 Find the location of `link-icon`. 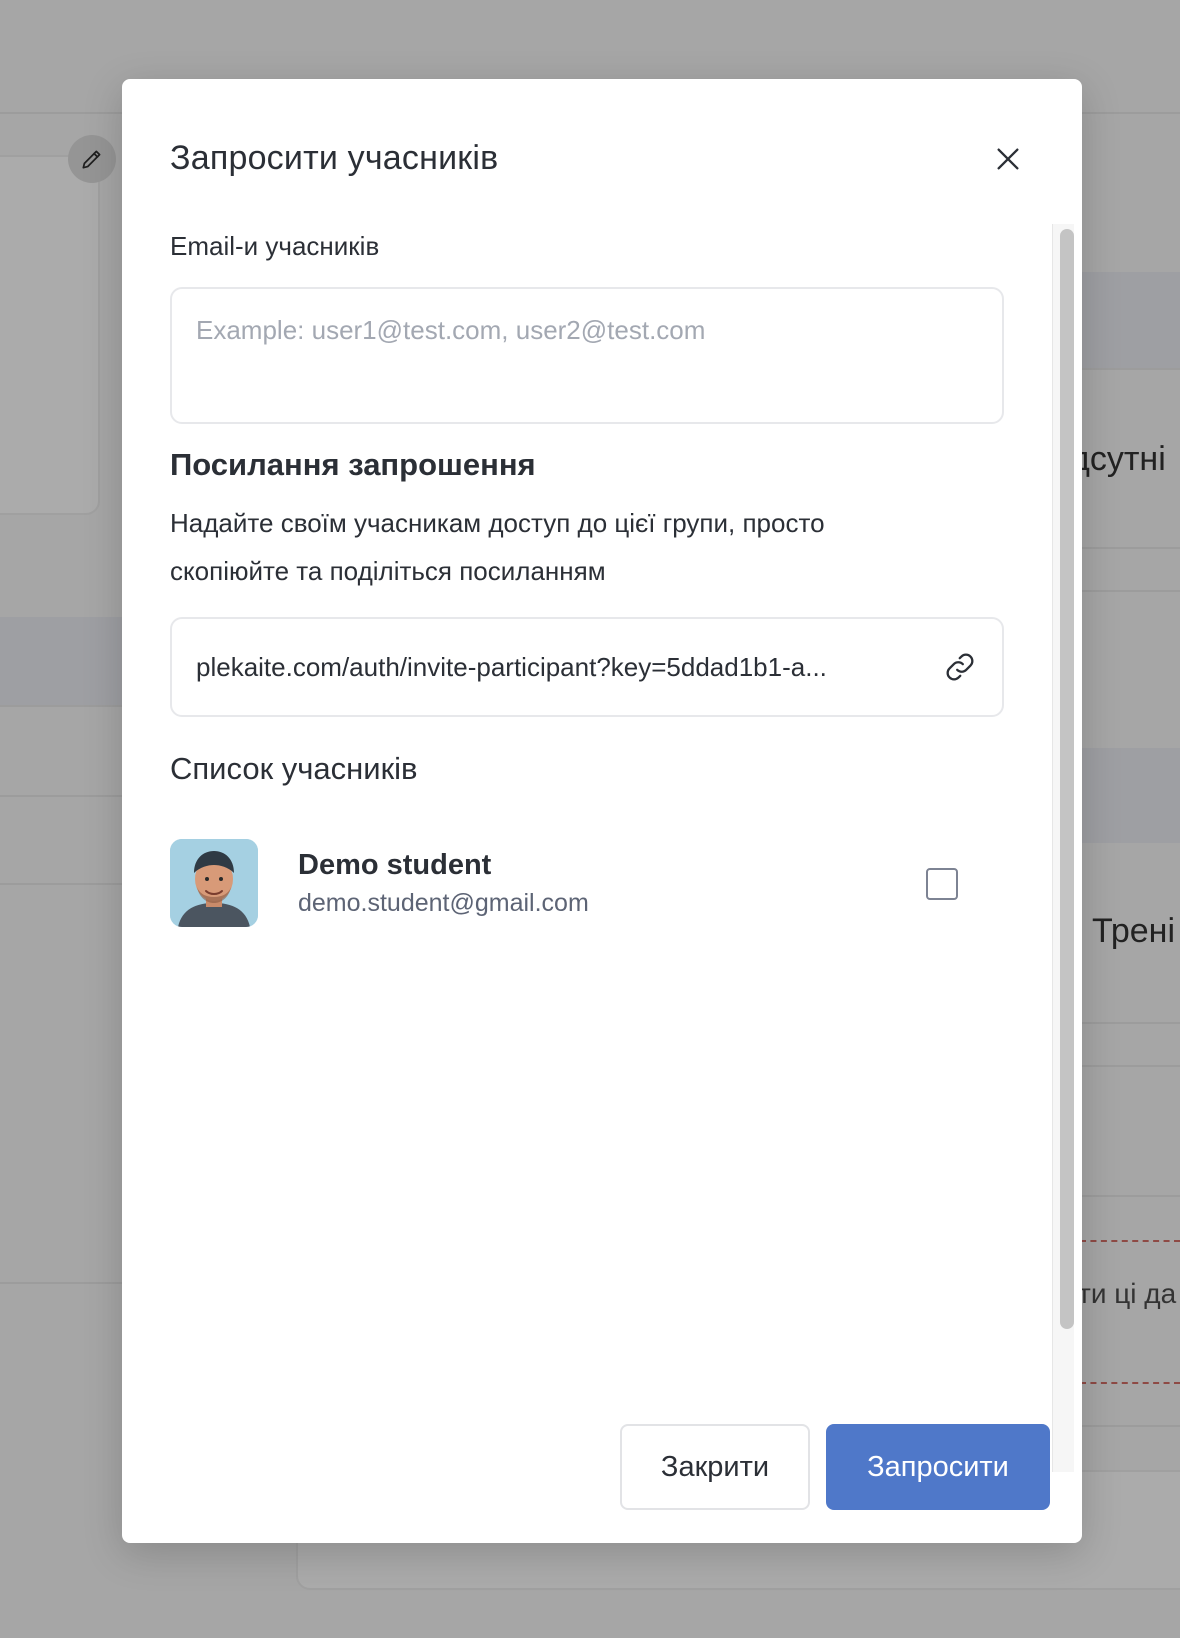

link-icon is located at coordinates (960, 667).